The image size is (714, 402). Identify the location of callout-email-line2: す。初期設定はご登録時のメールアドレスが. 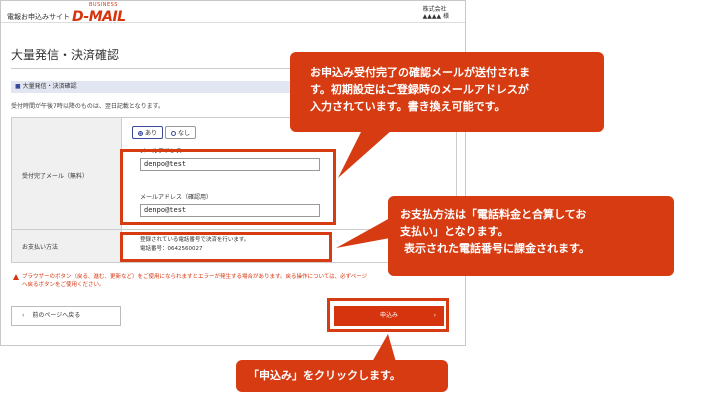
(419, 89).